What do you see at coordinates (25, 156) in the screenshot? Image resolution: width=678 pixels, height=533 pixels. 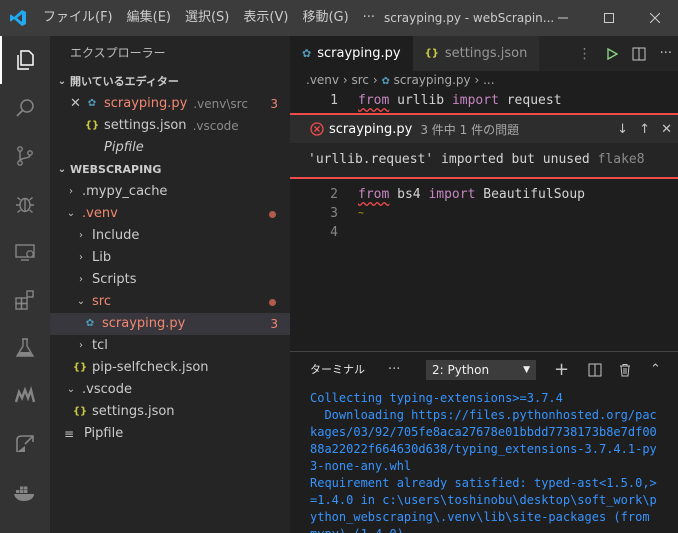 I see `source-control-icon` at bounding box center [25, 156].